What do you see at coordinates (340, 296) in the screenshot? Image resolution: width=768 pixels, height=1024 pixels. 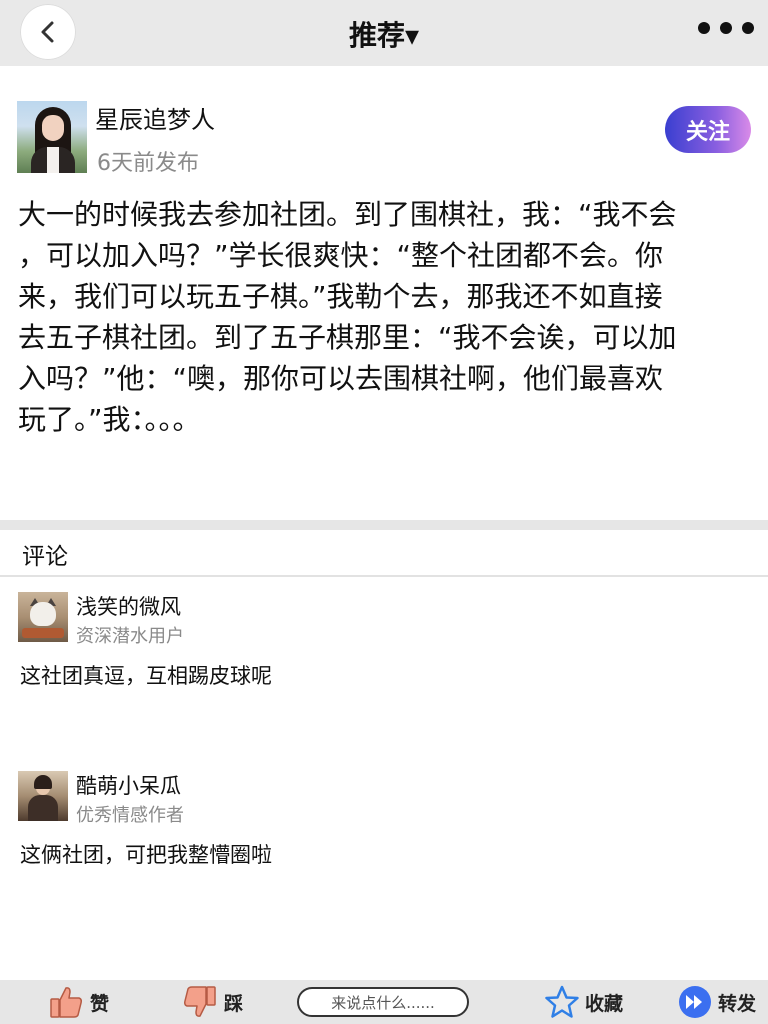 I see `post-line: 来，我们可以玩五子棋。”我勒个去，那我还不如直接` at bounding box center [340, 296].